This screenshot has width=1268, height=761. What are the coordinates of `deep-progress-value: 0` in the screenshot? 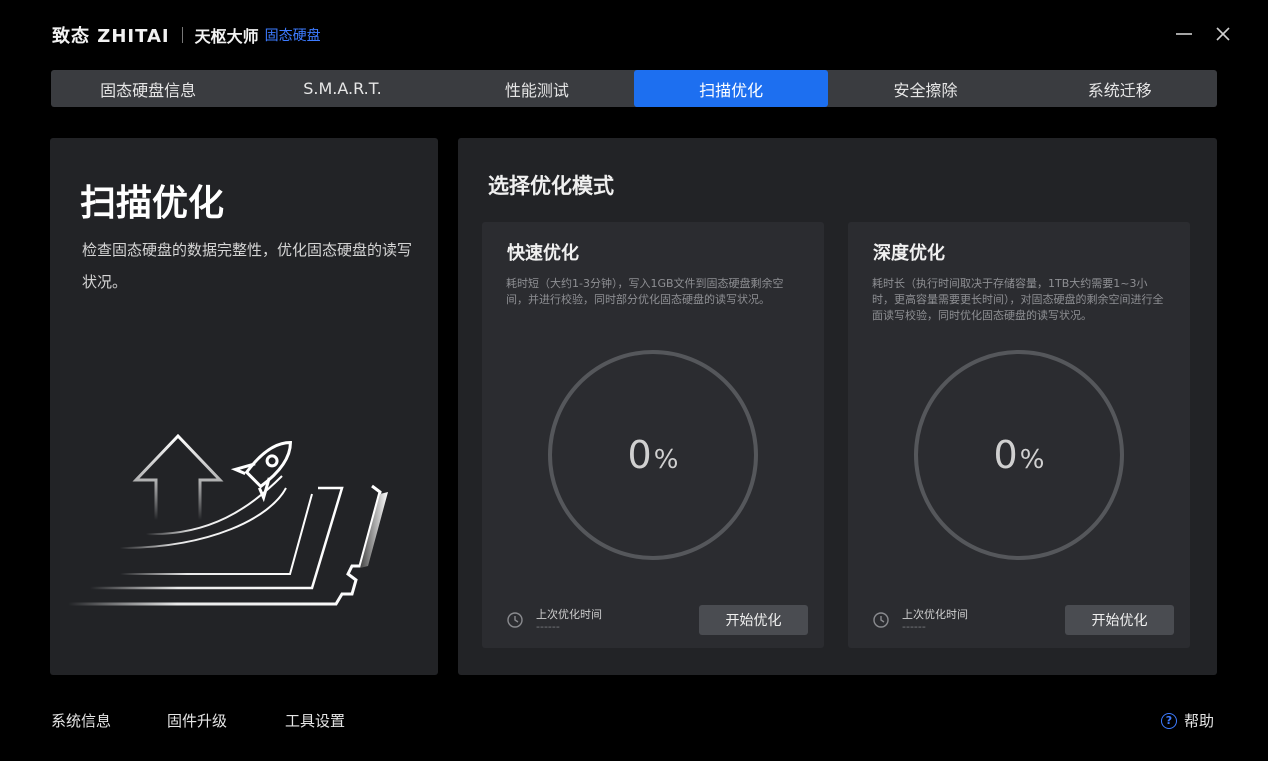 It's located at (1005, 455).